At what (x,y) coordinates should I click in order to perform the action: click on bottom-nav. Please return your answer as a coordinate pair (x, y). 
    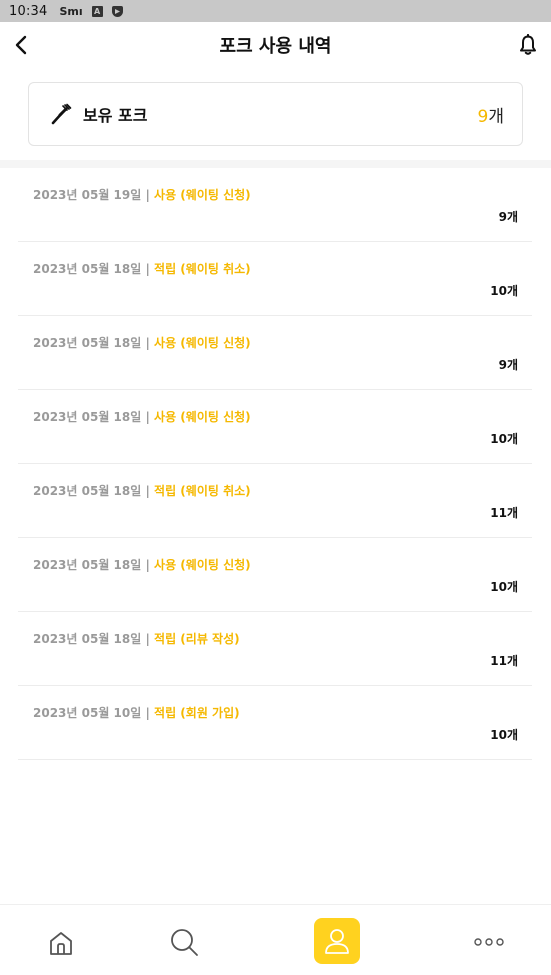
    Looking at the image, I should click on (275, 939).